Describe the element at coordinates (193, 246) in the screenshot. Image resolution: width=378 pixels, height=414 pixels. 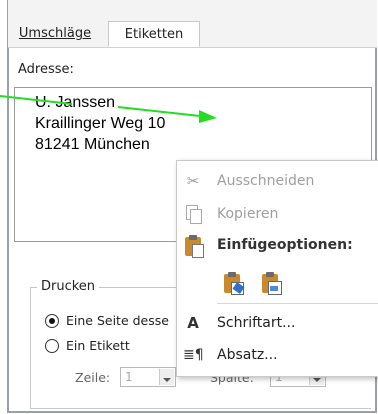
I see `paste-icon` at that location.